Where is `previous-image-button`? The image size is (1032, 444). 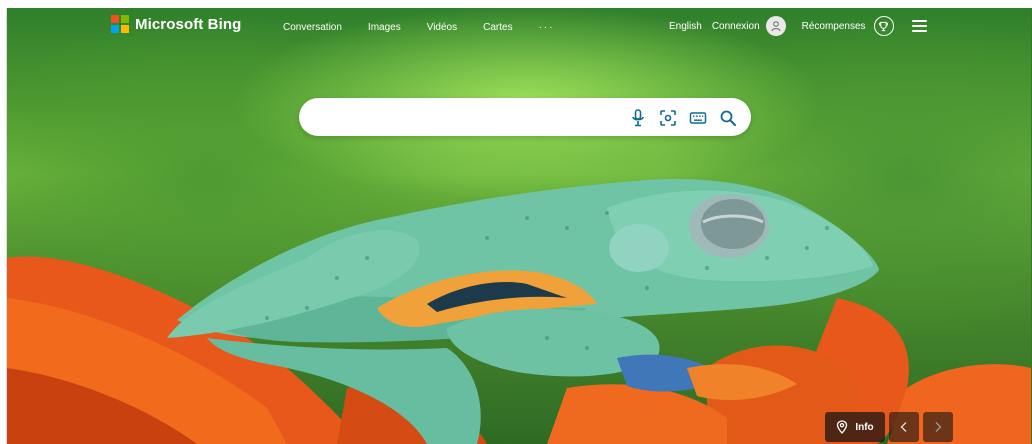
previous-image-button is located at coordinates (904, 427).